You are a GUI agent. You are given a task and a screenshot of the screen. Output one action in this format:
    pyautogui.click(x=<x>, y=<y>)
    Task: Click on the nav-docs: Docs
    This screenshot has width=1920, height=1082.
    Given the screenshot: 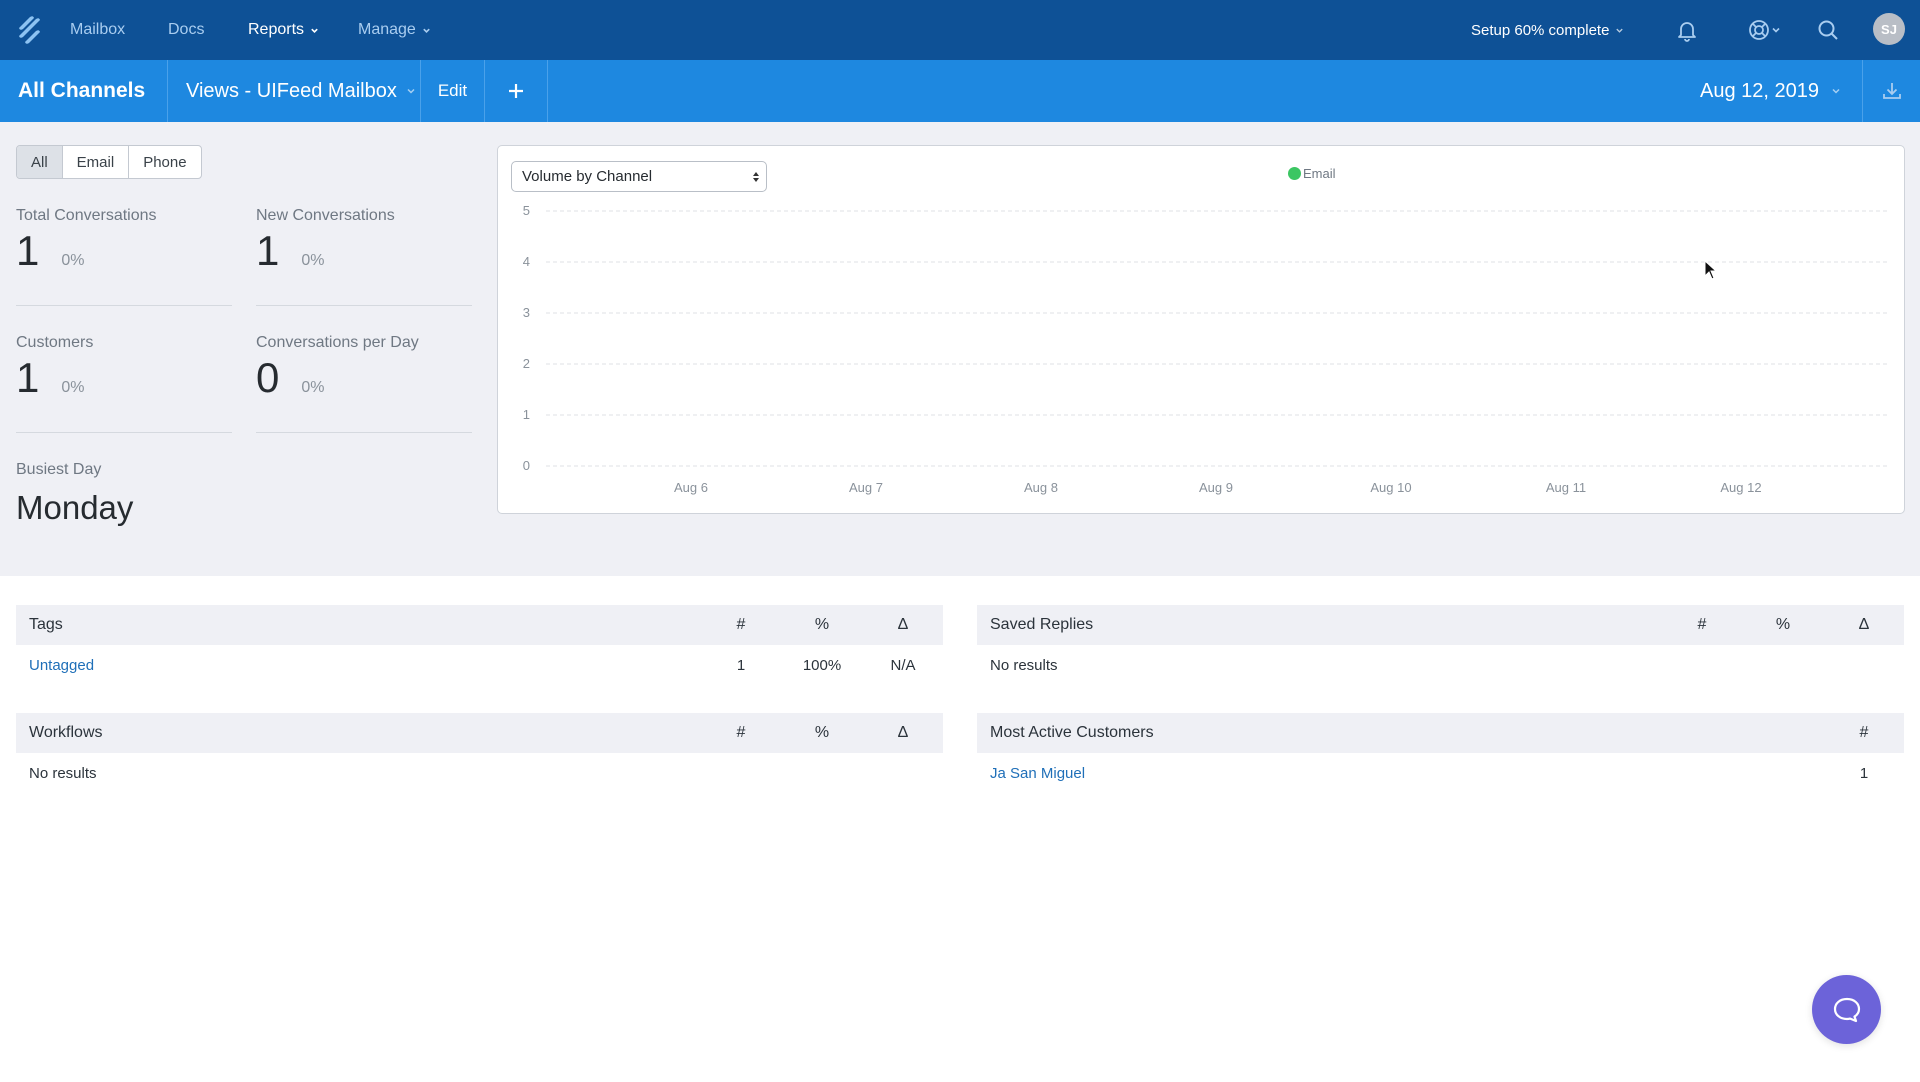 What is the action you would take?
    pyautogui.click(x=186, y=30)
    